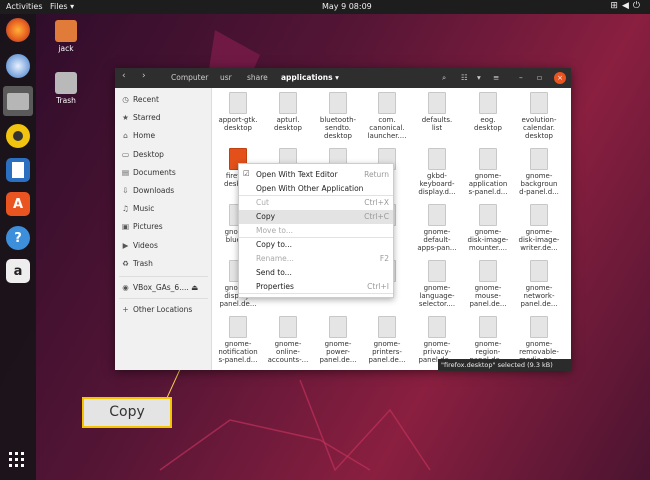 This screenshot has height=480, width=650. What do you see at coordinates (338, 116) in the screenshot?
I see `file-item: bluetooth- sendto. desktop` at bounding box center [338, 116].